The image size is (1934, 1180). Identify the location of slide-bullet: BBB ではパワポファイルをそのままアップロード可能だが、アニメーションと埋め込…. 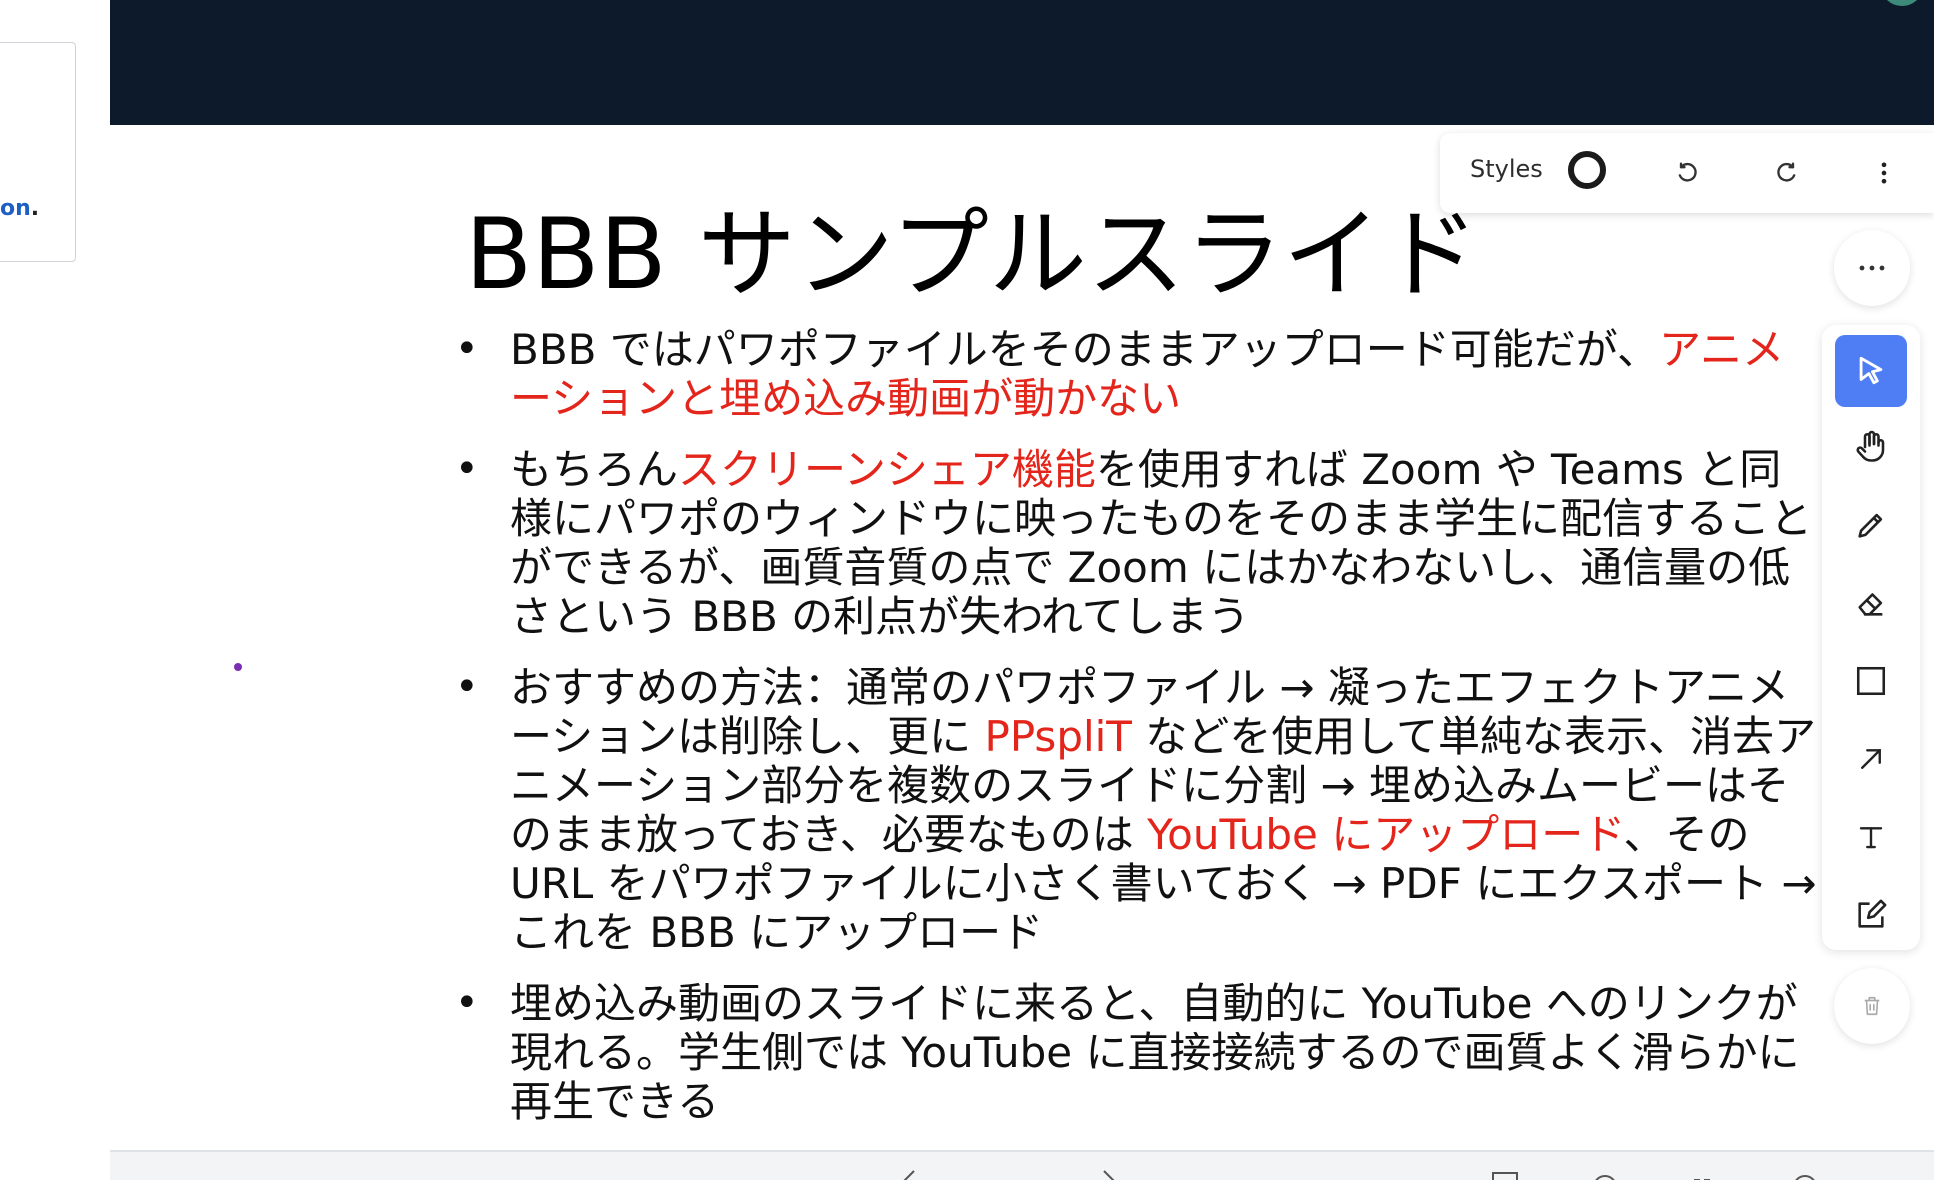
(1085, 374).